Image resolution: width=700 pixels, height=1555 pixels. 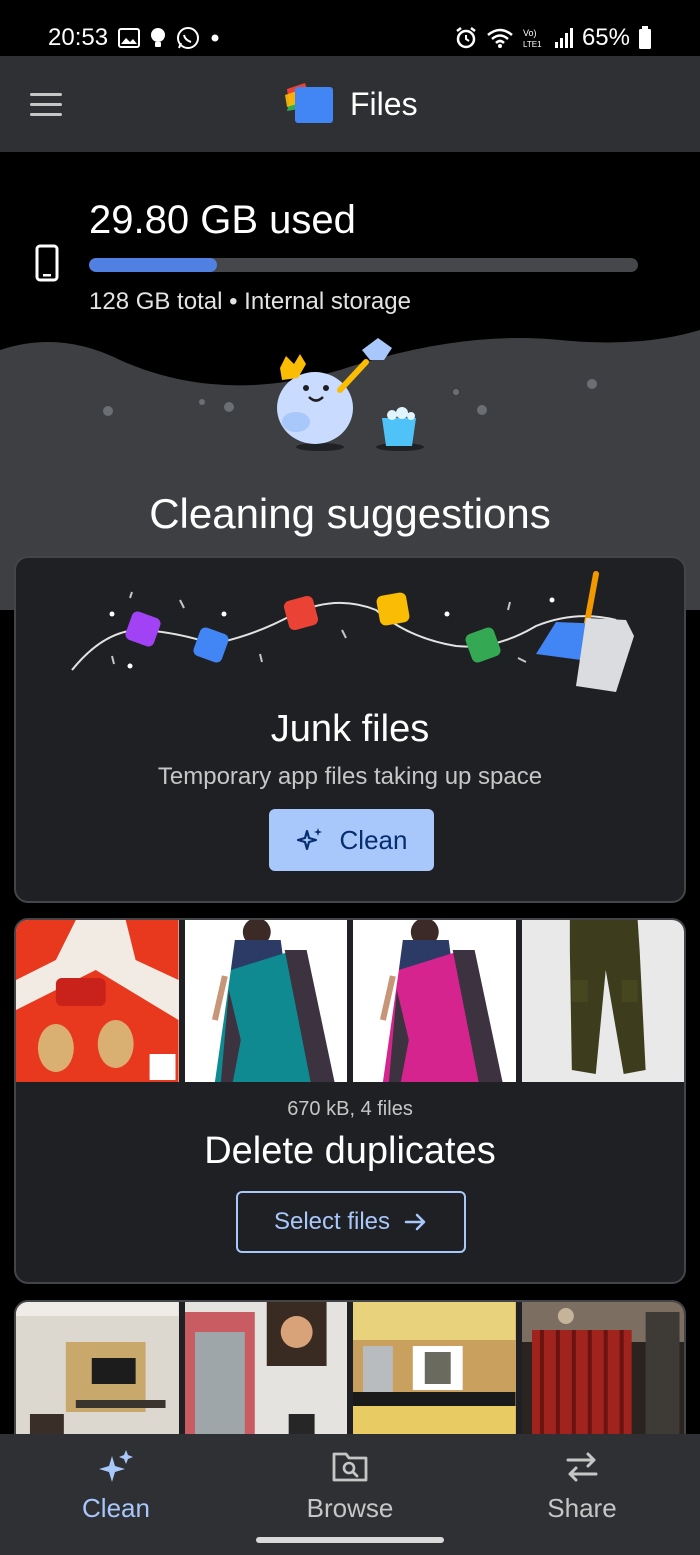 I want to click on duplicates-title: Delete duplicates, so click(x=350, y=1151).